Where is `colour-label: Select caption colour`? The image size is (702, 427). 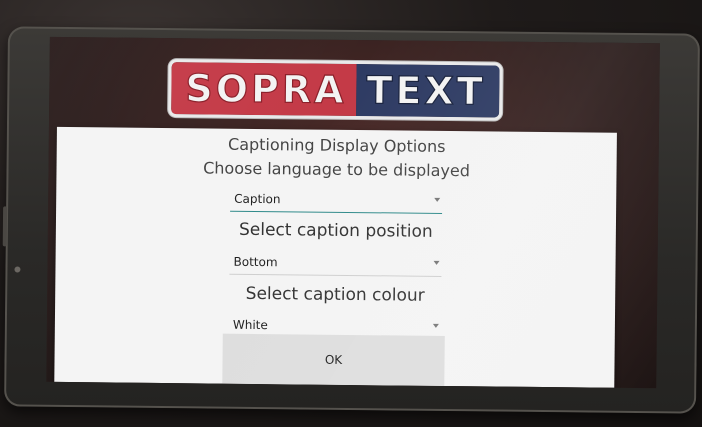
colour-label: Select caption colour is located at coordinates (335, 294).